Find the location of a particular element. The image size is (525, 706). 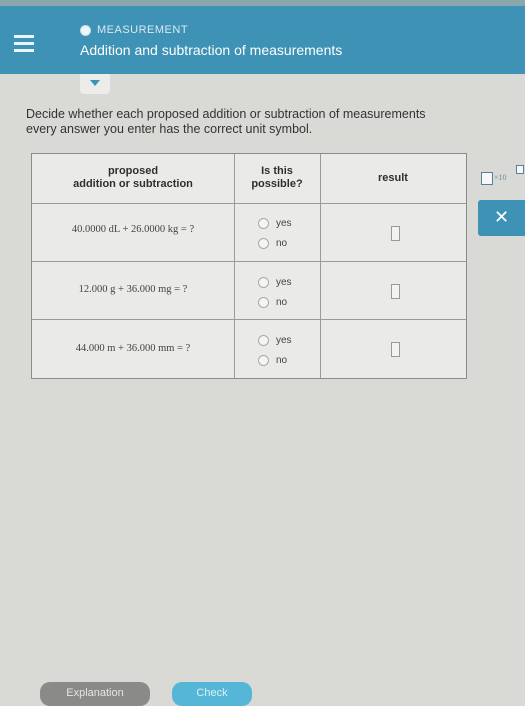

row3-no-option: no is located at coordinates (272, 360).